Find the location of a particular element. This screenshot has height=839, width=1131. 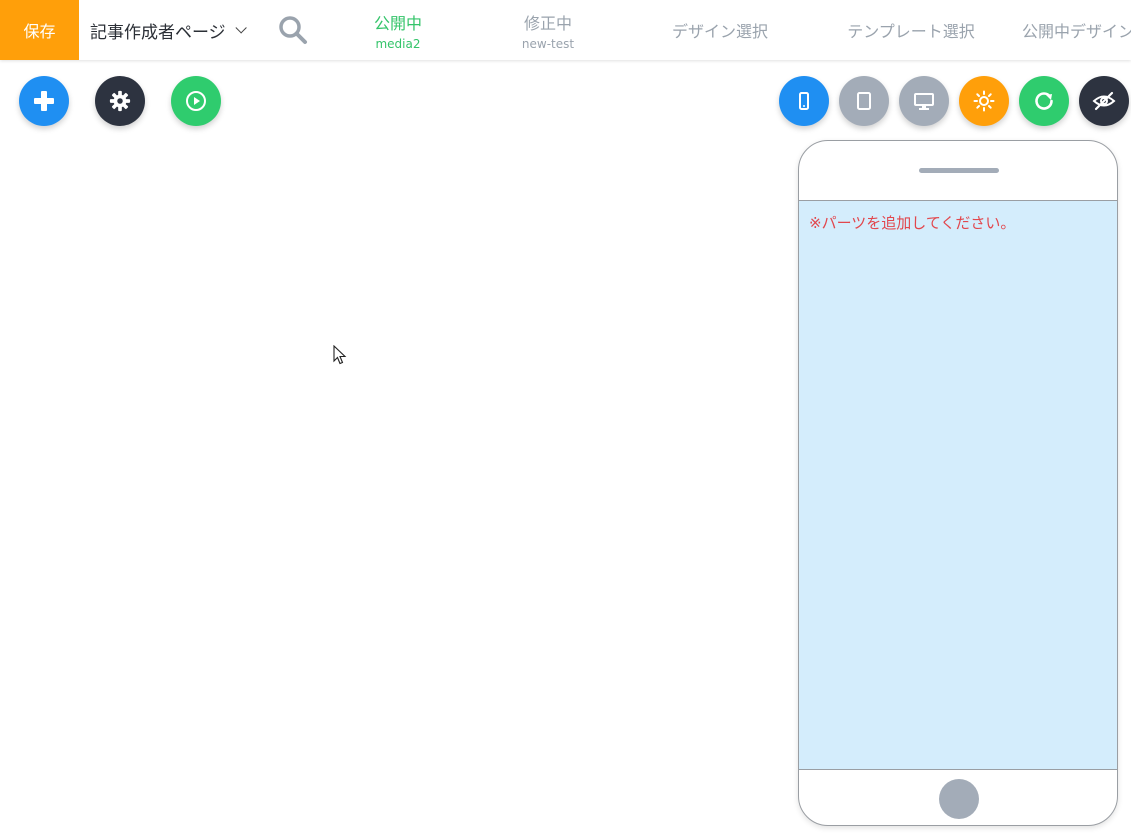

smartphone-view-button is located at coordinates (804, 101).